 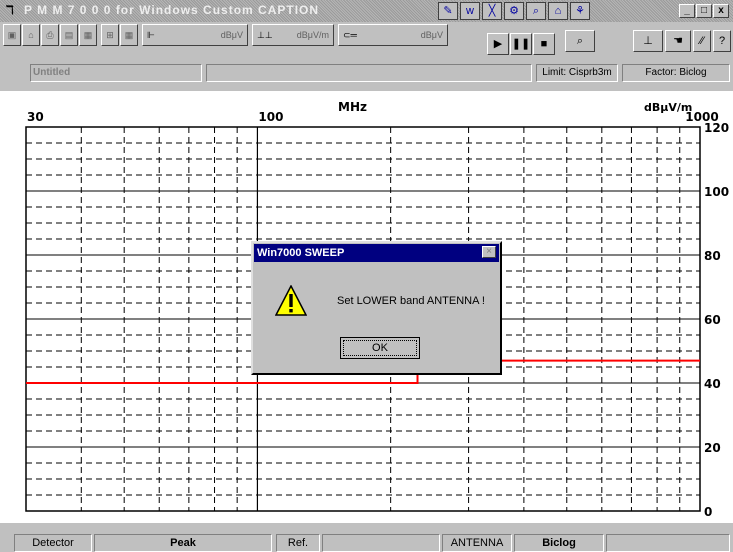 What do you see at coordinates (380, 348) in the screenshot?
I see `ok-button: OK` at bounding box center [380, 348].